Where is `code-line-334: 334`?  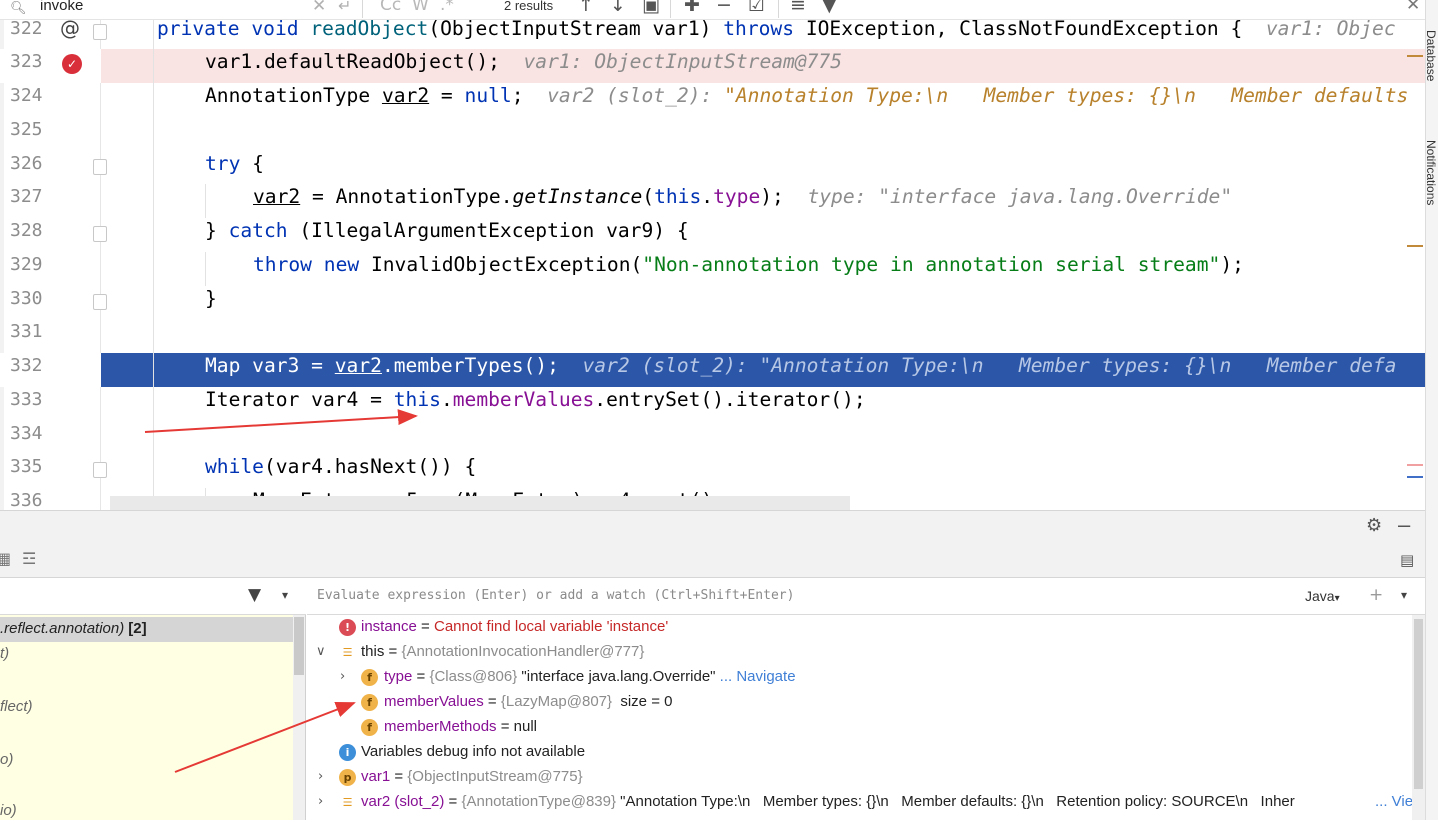 code-line-334: 334 is located at coordinates (712, 438).